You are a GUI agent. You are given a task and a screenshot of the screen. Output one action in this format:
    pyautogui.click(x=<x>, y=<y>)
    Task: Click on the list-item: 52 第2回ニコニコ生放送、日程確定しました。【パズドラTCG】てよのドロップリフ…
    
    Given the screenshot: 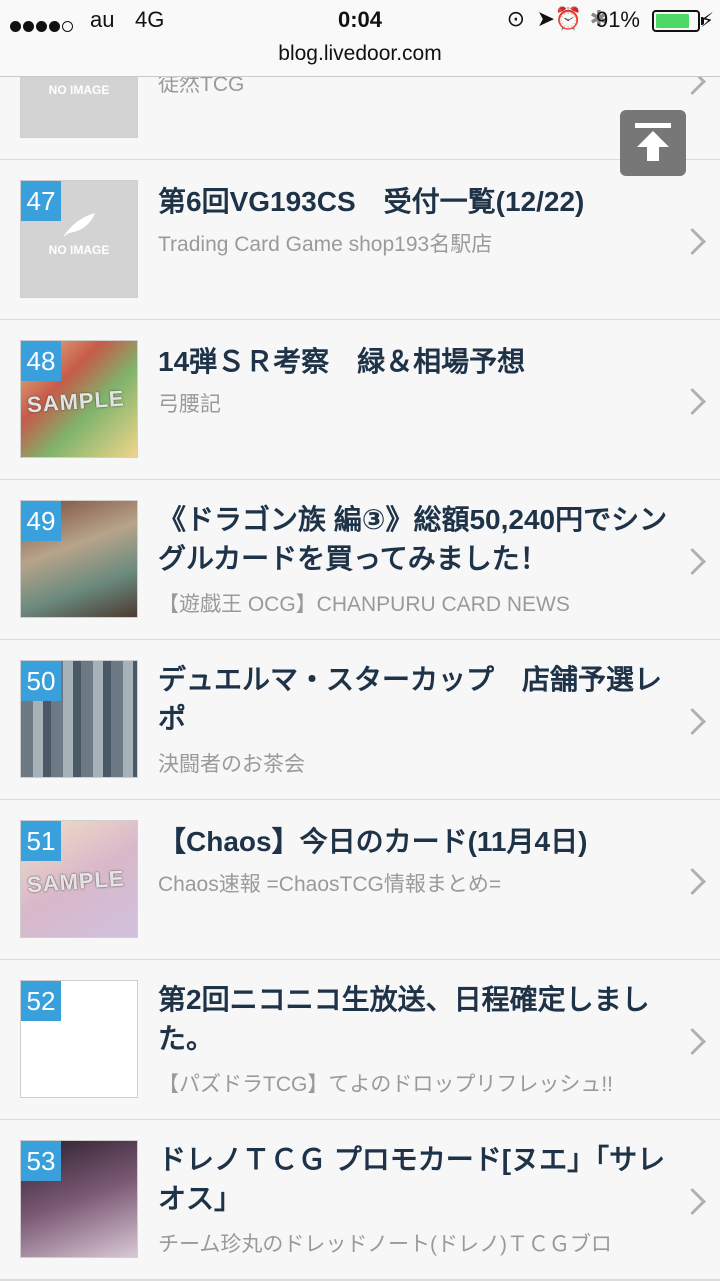 What is the action you would take?
    pyautogui.click(x=360, y=1040)
    